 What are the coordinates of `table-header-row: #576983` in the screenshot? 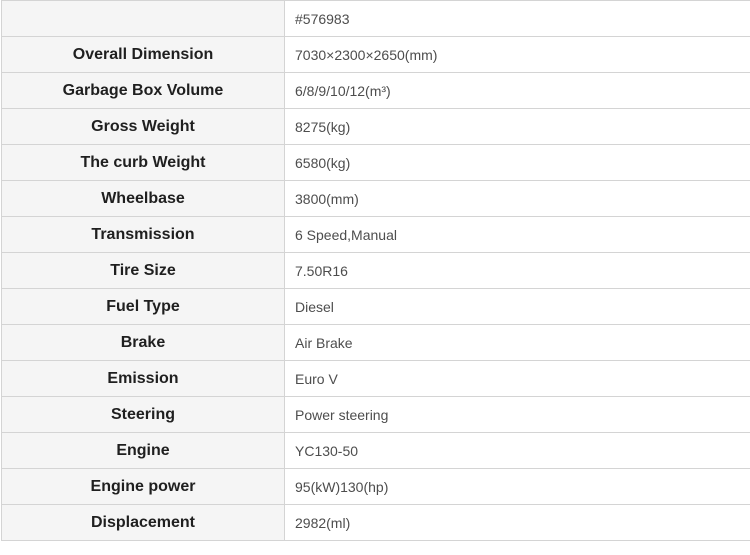 It's located at (375, 18).